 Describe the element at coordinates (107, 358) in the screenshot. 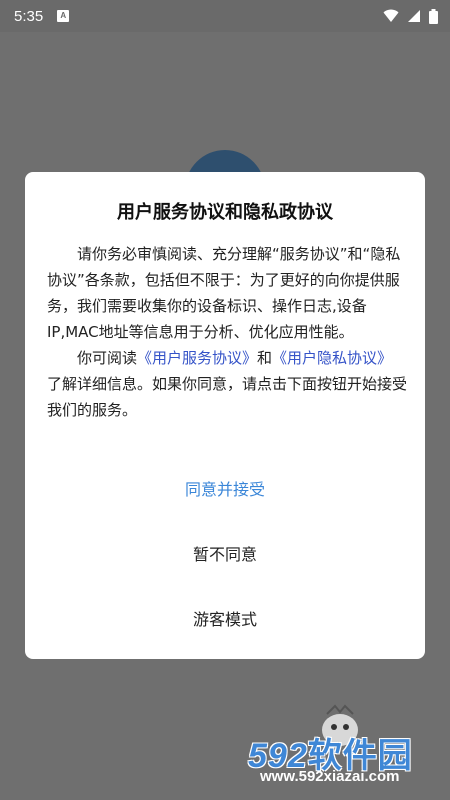

I see `para2-prefix: 你可阅读` at that location.